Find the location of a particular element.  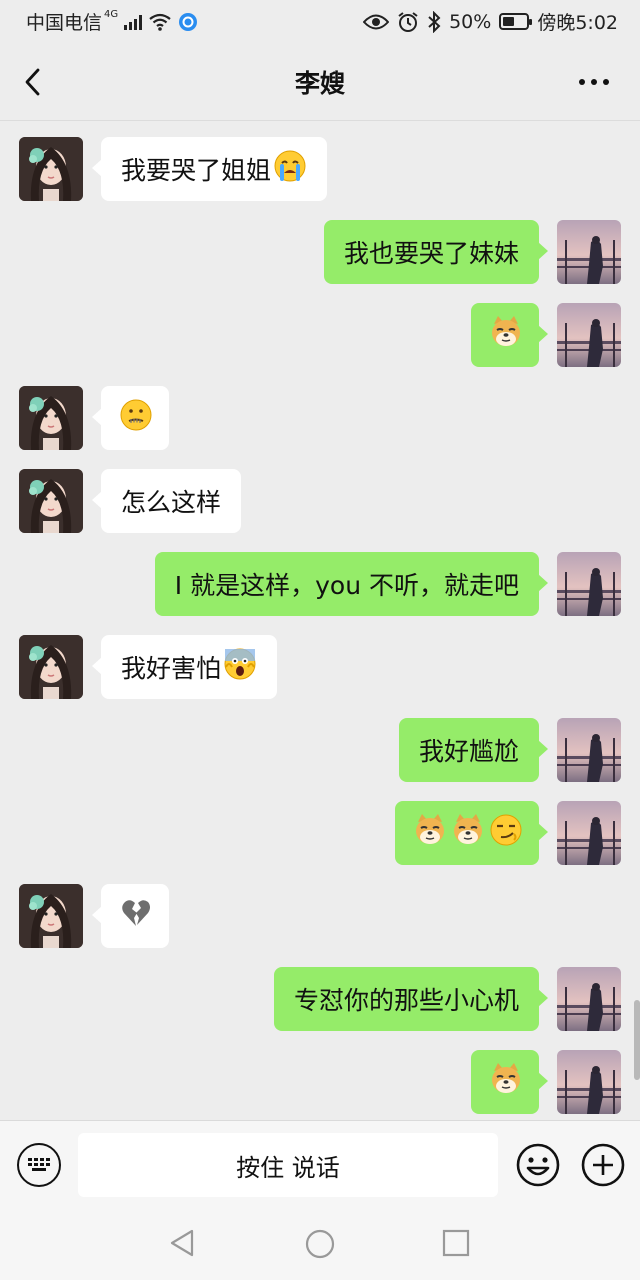

message-bubble: 专怼你的那些小心机 is located at coordinates (411, 999).